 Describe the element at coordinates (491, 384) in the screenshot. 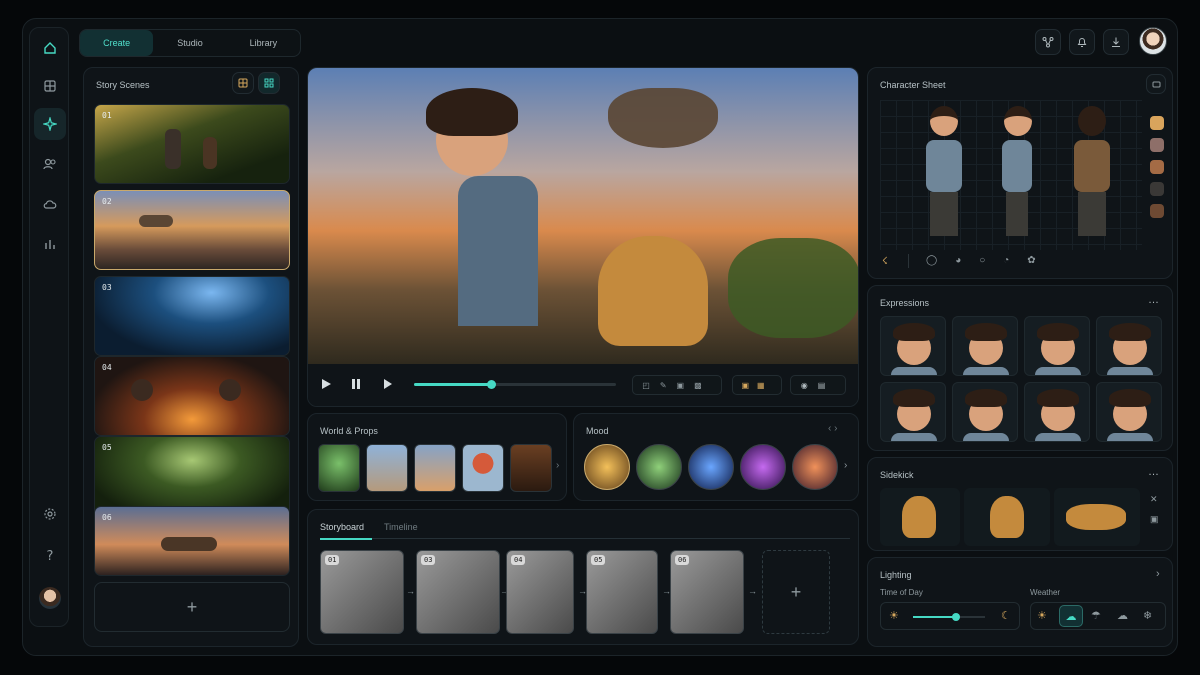

I see `progress-handle` at that location.